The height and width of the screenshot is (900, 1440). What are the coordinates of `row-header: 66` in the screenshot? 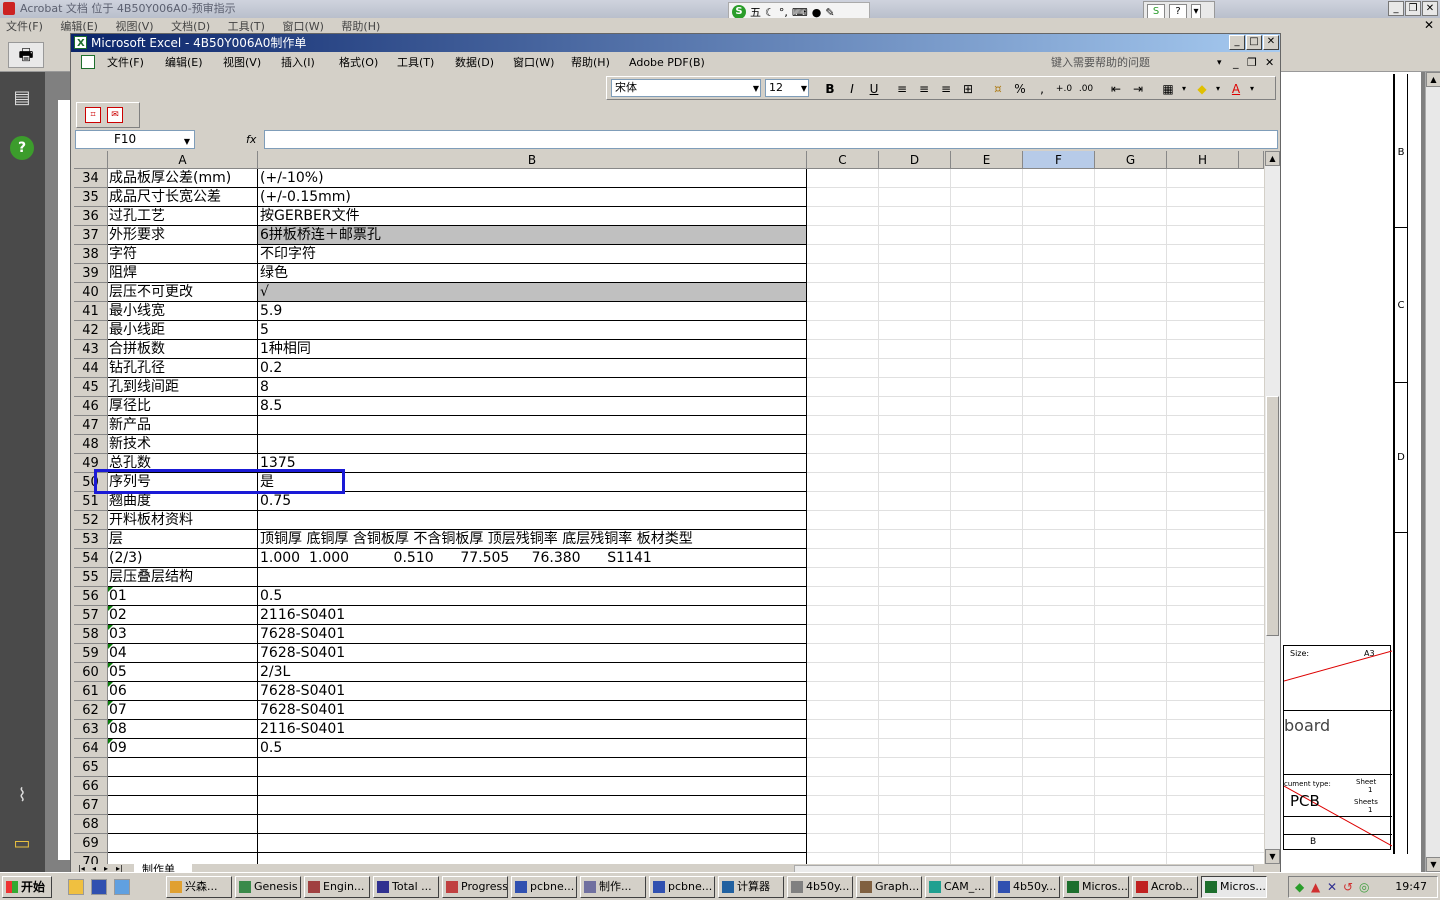 It's located at (91, 786).